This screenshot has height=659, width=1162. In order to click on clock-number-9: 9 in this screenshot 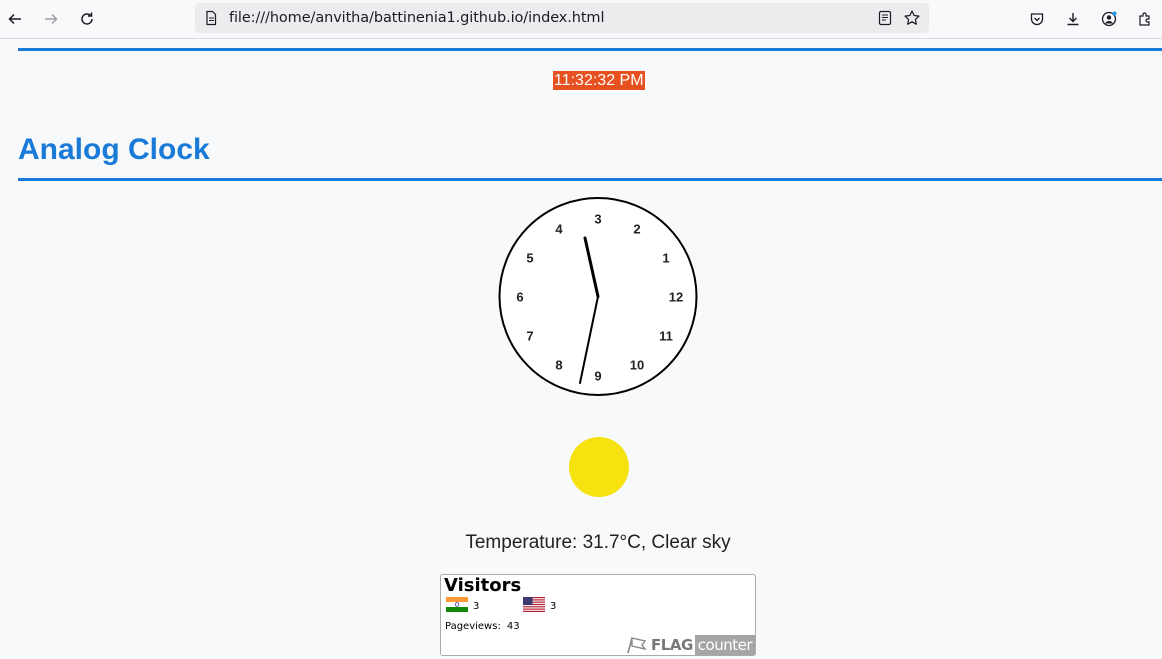, I will do `click(598, 376)`.